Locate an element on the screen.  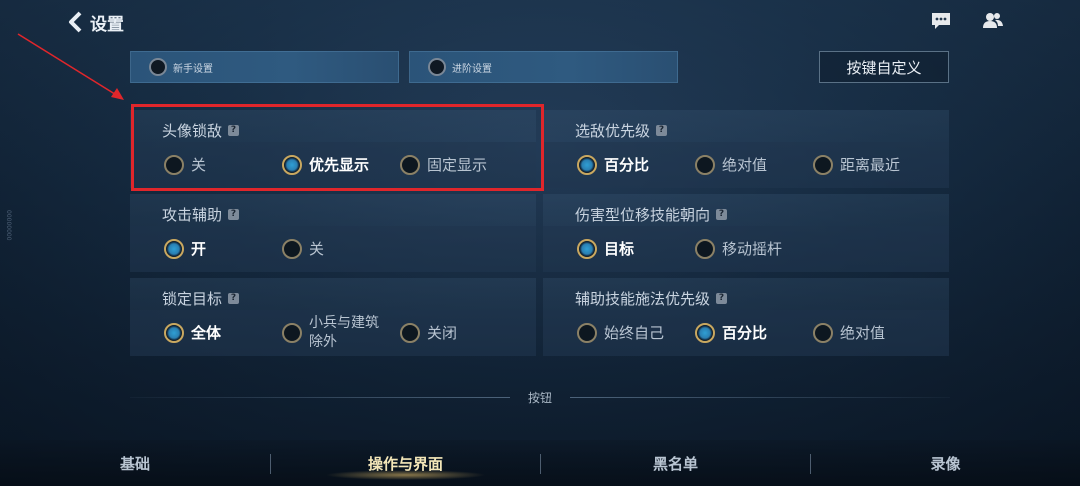
option-exclude-minions-buildings: 小兵与建筑 除外 is located at coordinates (330, 333).